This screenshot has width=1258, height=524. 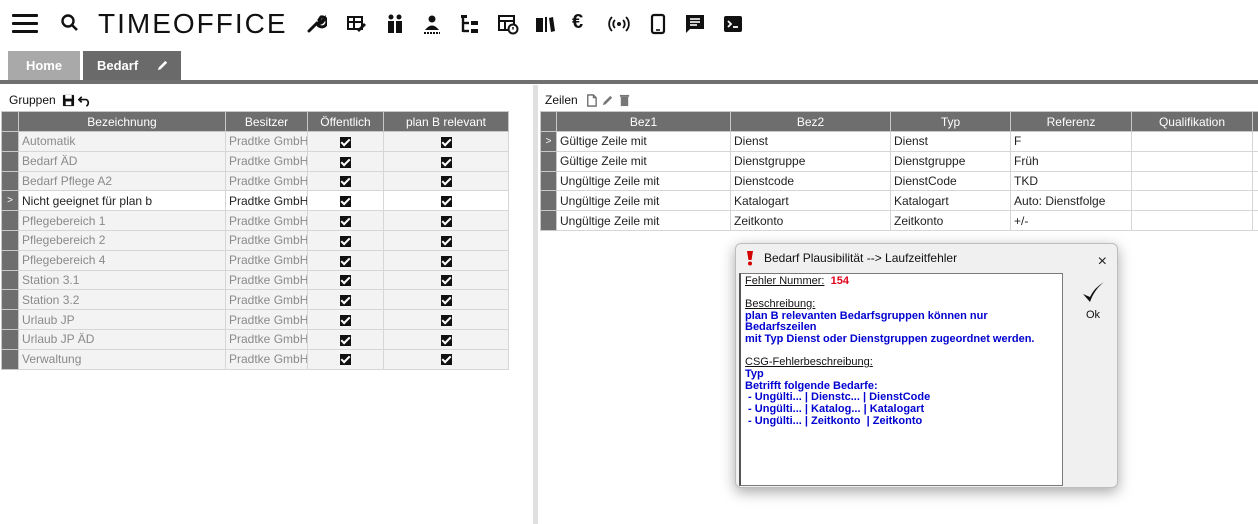 What do you see at coordinates (255, 319) in the screenshot?
I see `table-row: Urlaub JP Pradtke GmbH` at bounding box center [255, 319].